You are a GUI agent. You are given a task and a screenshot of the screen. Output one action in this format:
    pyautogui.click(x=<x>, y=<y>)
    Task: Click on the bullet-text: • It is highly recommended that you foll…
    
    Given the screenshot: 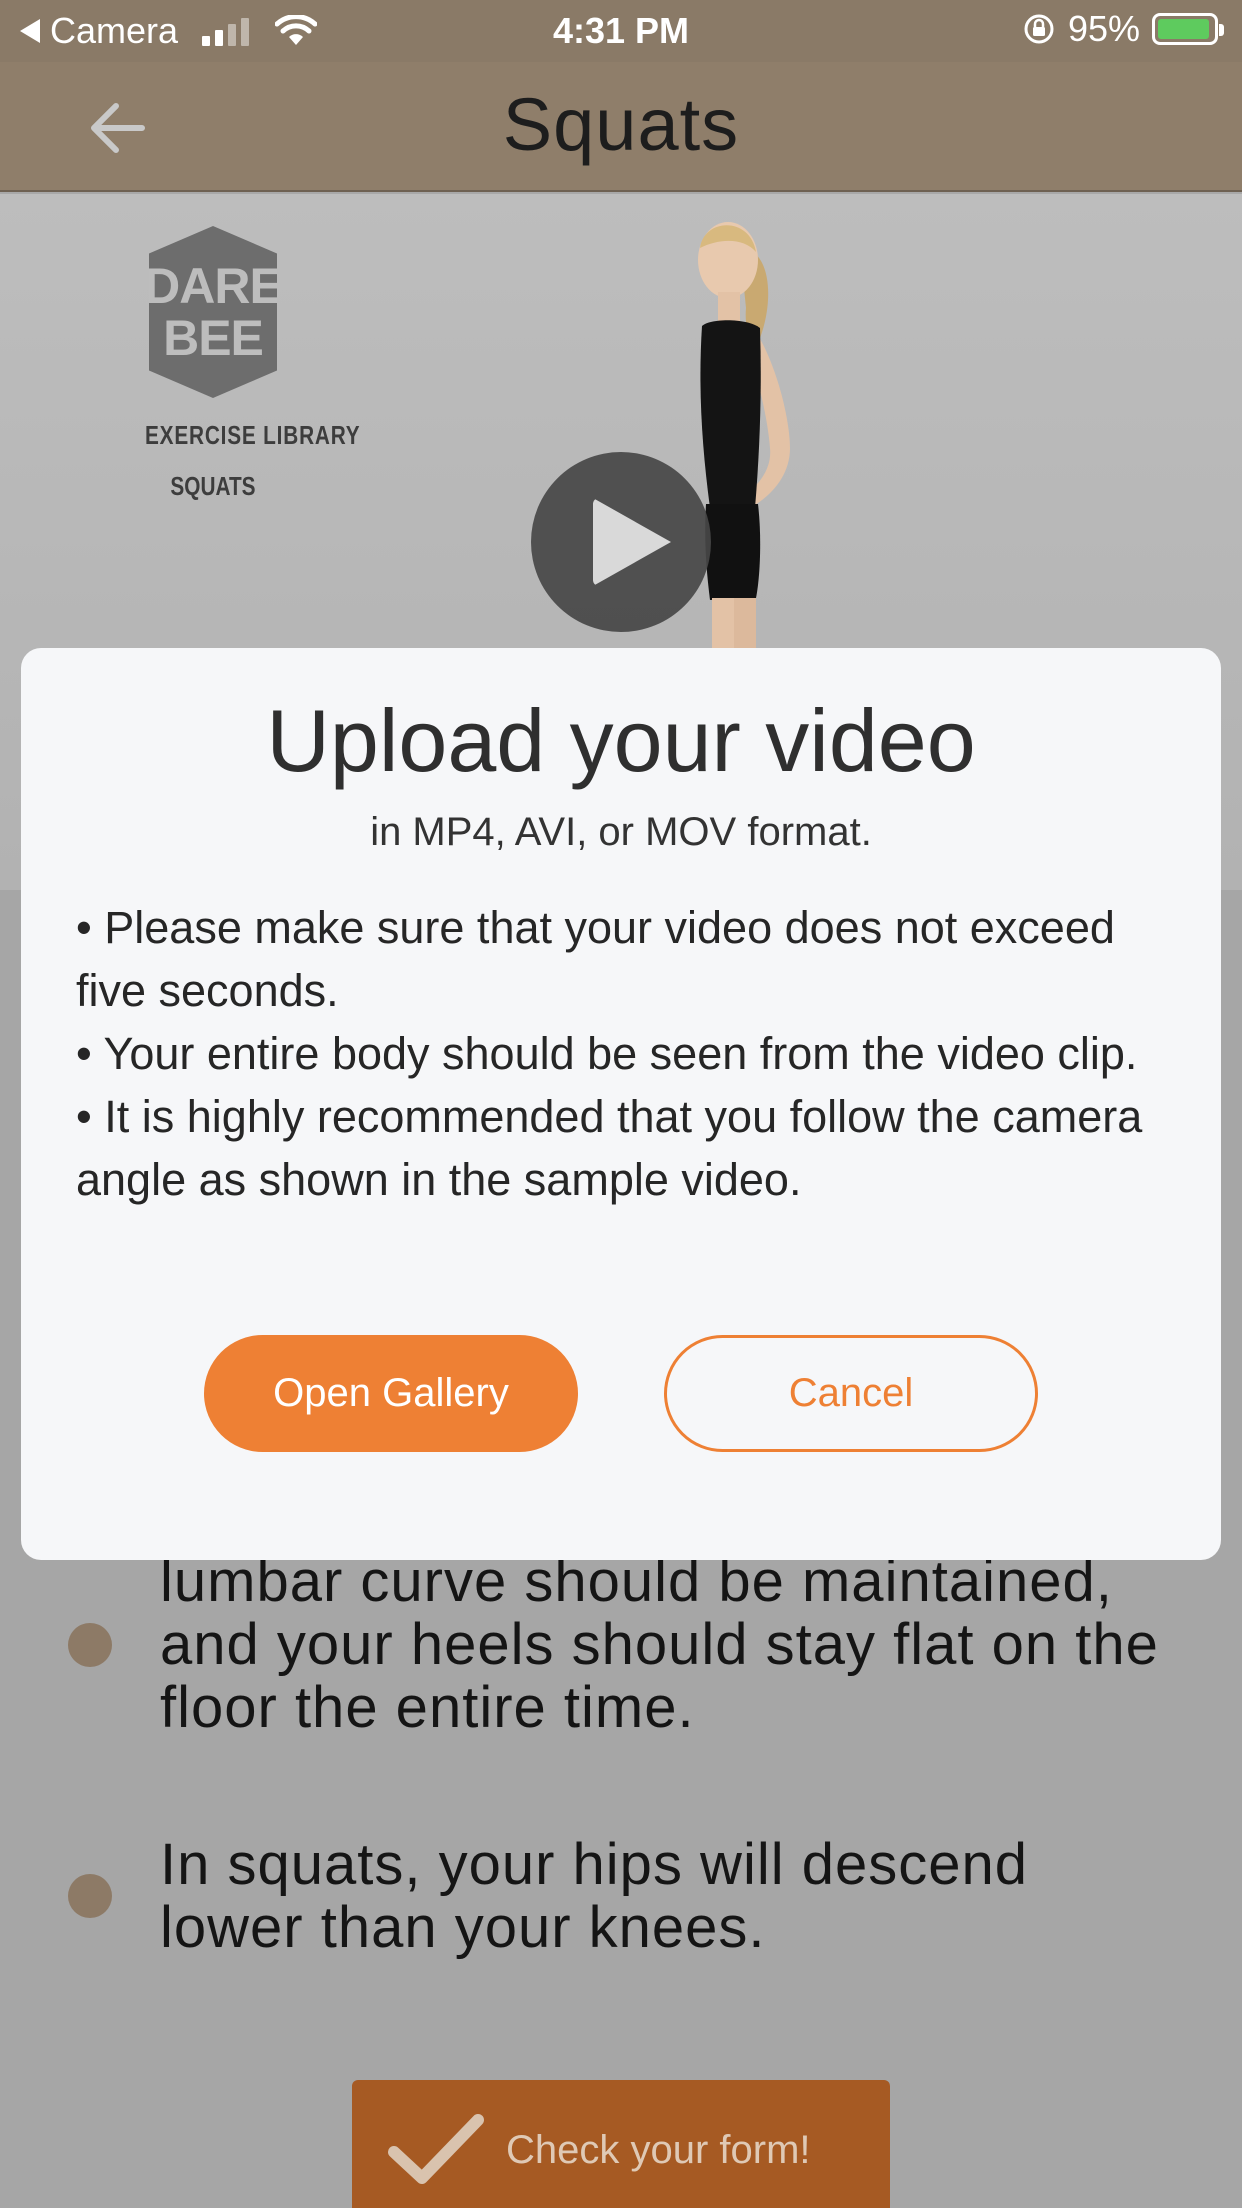 What is the action you would take?
    pyautogui.click(x=609, y=1148)
    